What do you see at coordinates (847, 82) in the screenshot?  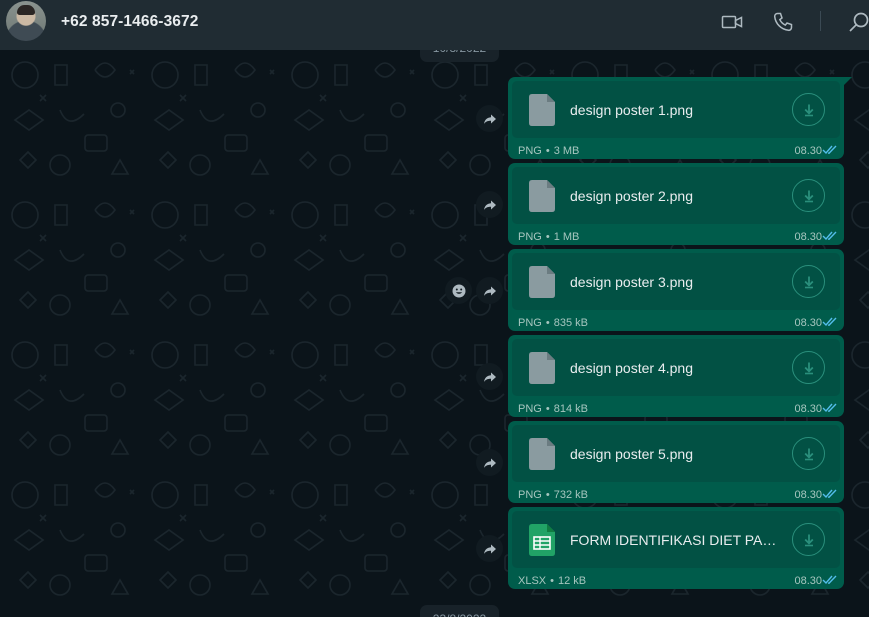 I see `bubble-tail` at bounding box center [847, 82].